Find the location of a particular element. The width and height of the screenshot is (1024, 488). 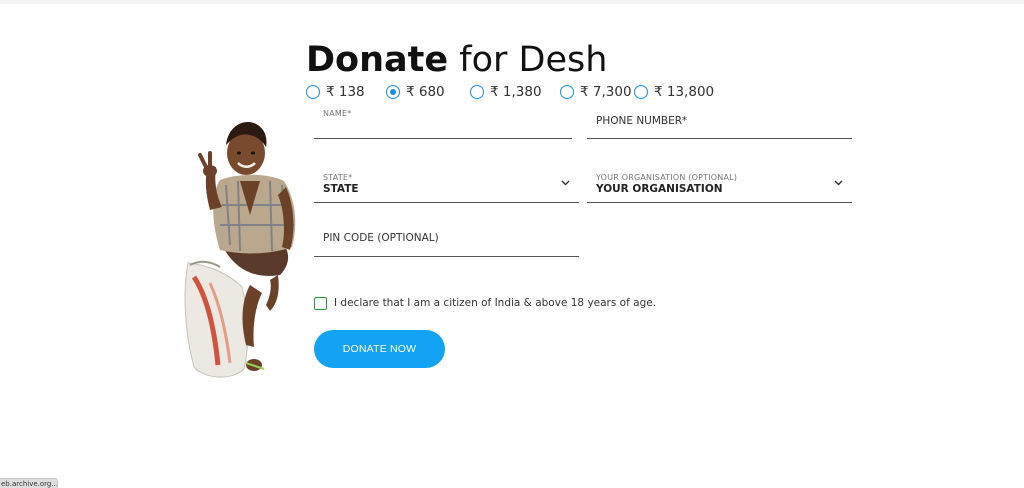

radio-dot is located at coordinates (393, 92).